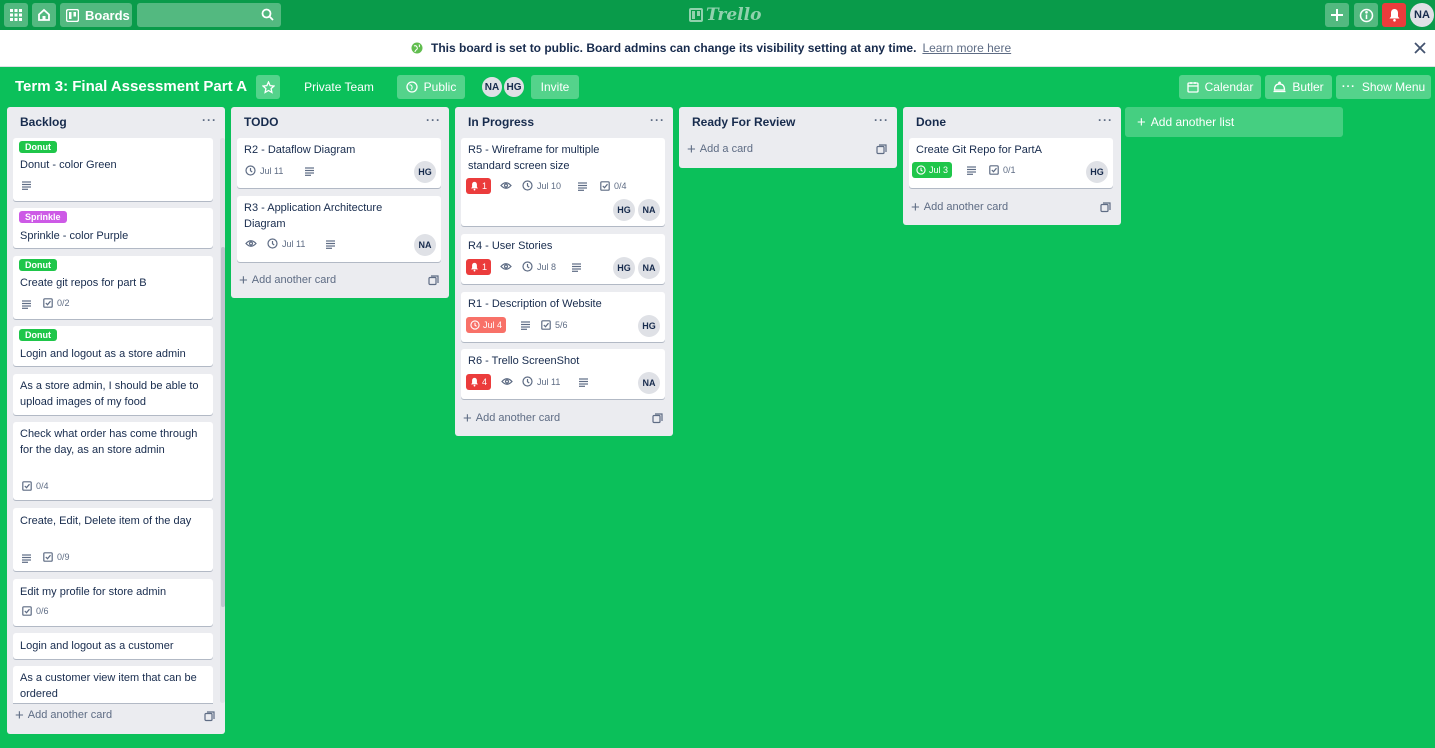 This screenshot has width=1435, height=748. Describe the element at coordinates (131, 86) in the screenshot. I see `board-title: Term 3: Final Assessment Part A` at that location.